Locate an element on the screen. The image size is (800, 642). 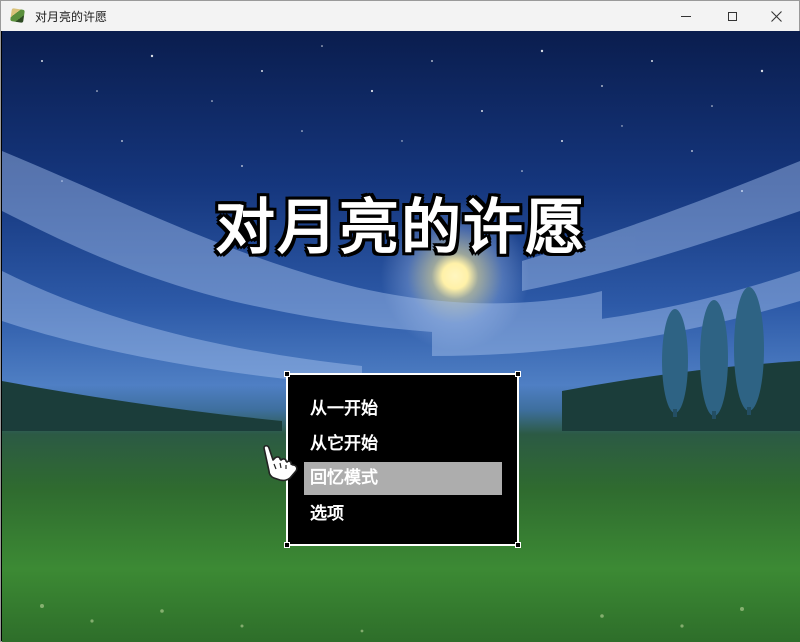
close-icon is located at coordinates (776, 16).